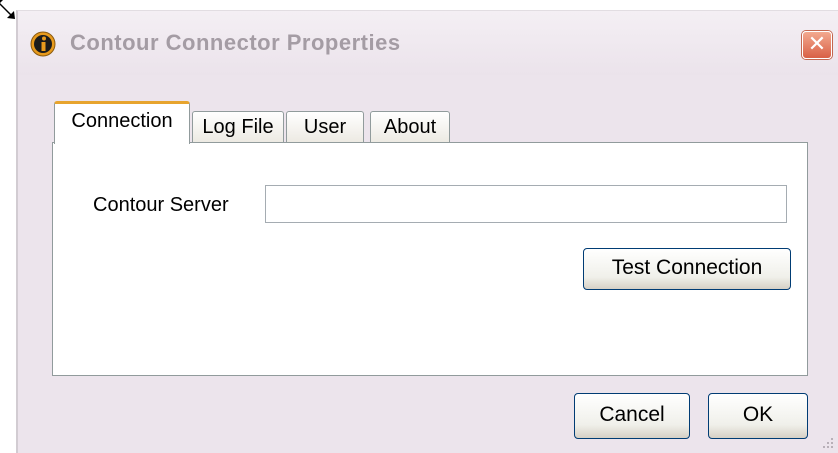  What do you see at coordinates (43, 44) in the screenshot?
I see `info-icon` at bounding box center [43, 44].